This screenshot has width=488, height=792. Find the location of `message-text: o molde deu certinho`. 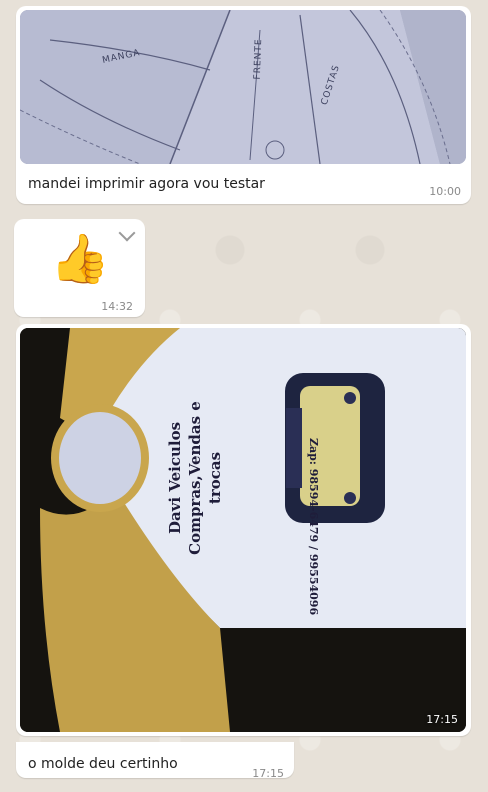

message-text: o molde deu certinho is located at coordinates (103, 764).